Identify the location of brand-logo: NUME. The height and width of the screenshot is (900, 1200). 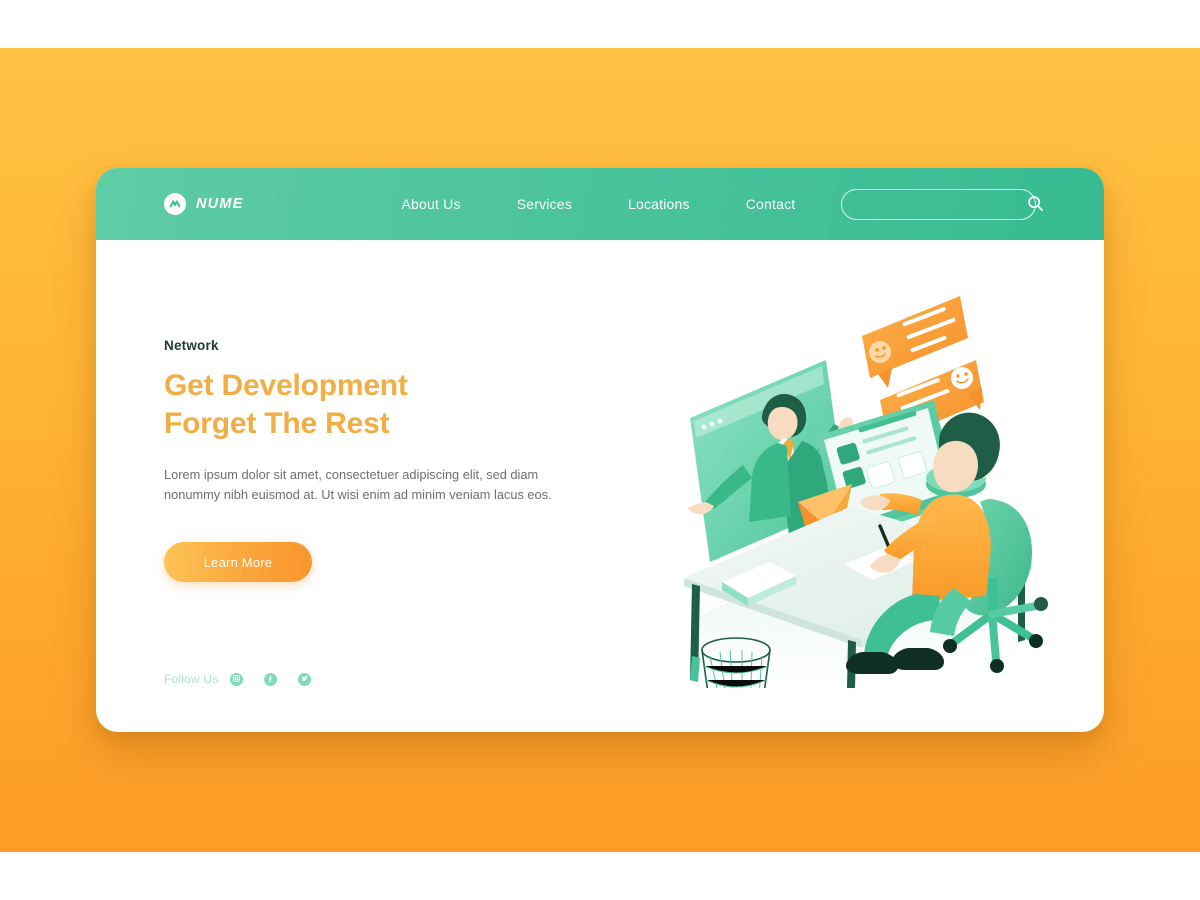
(204, 204).